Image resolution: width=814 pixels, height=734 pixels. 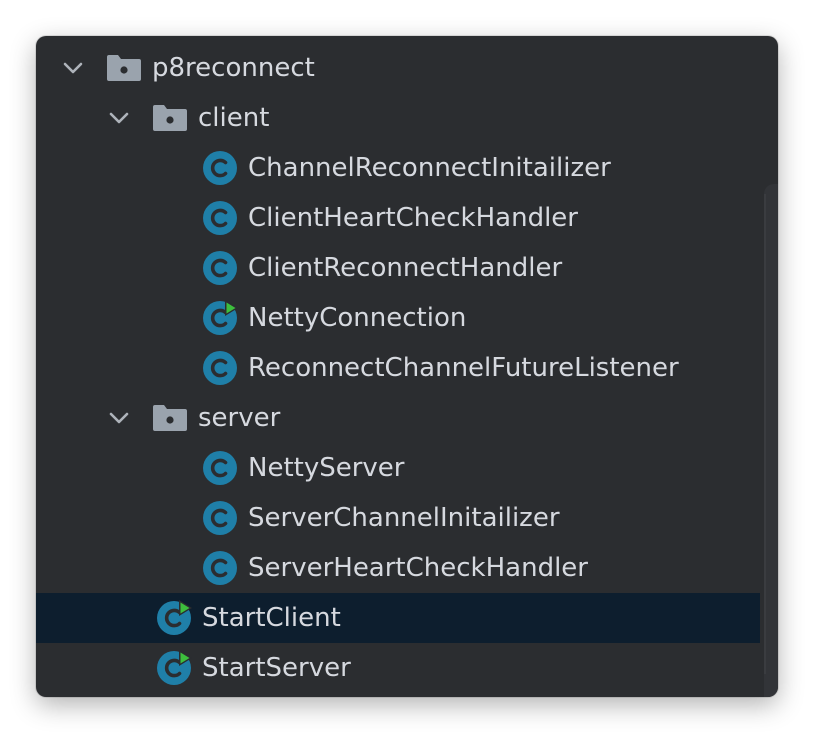 I want to click on tree-item-class: ServerChannelInitailizer, so click(x=407, y=518).